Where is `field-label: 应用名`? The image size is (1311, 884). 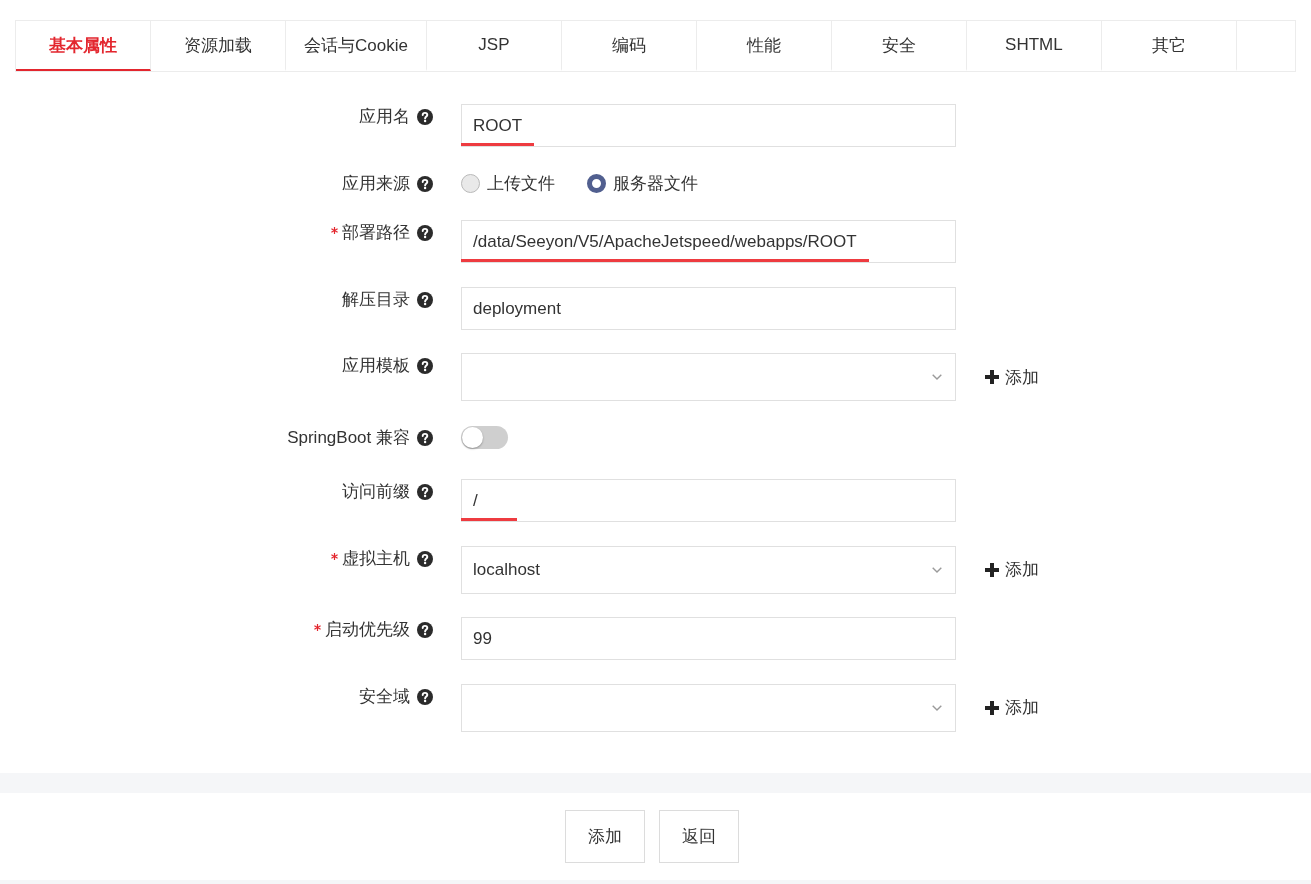
field-label: 应用名 is located at coordinates (384, 117).